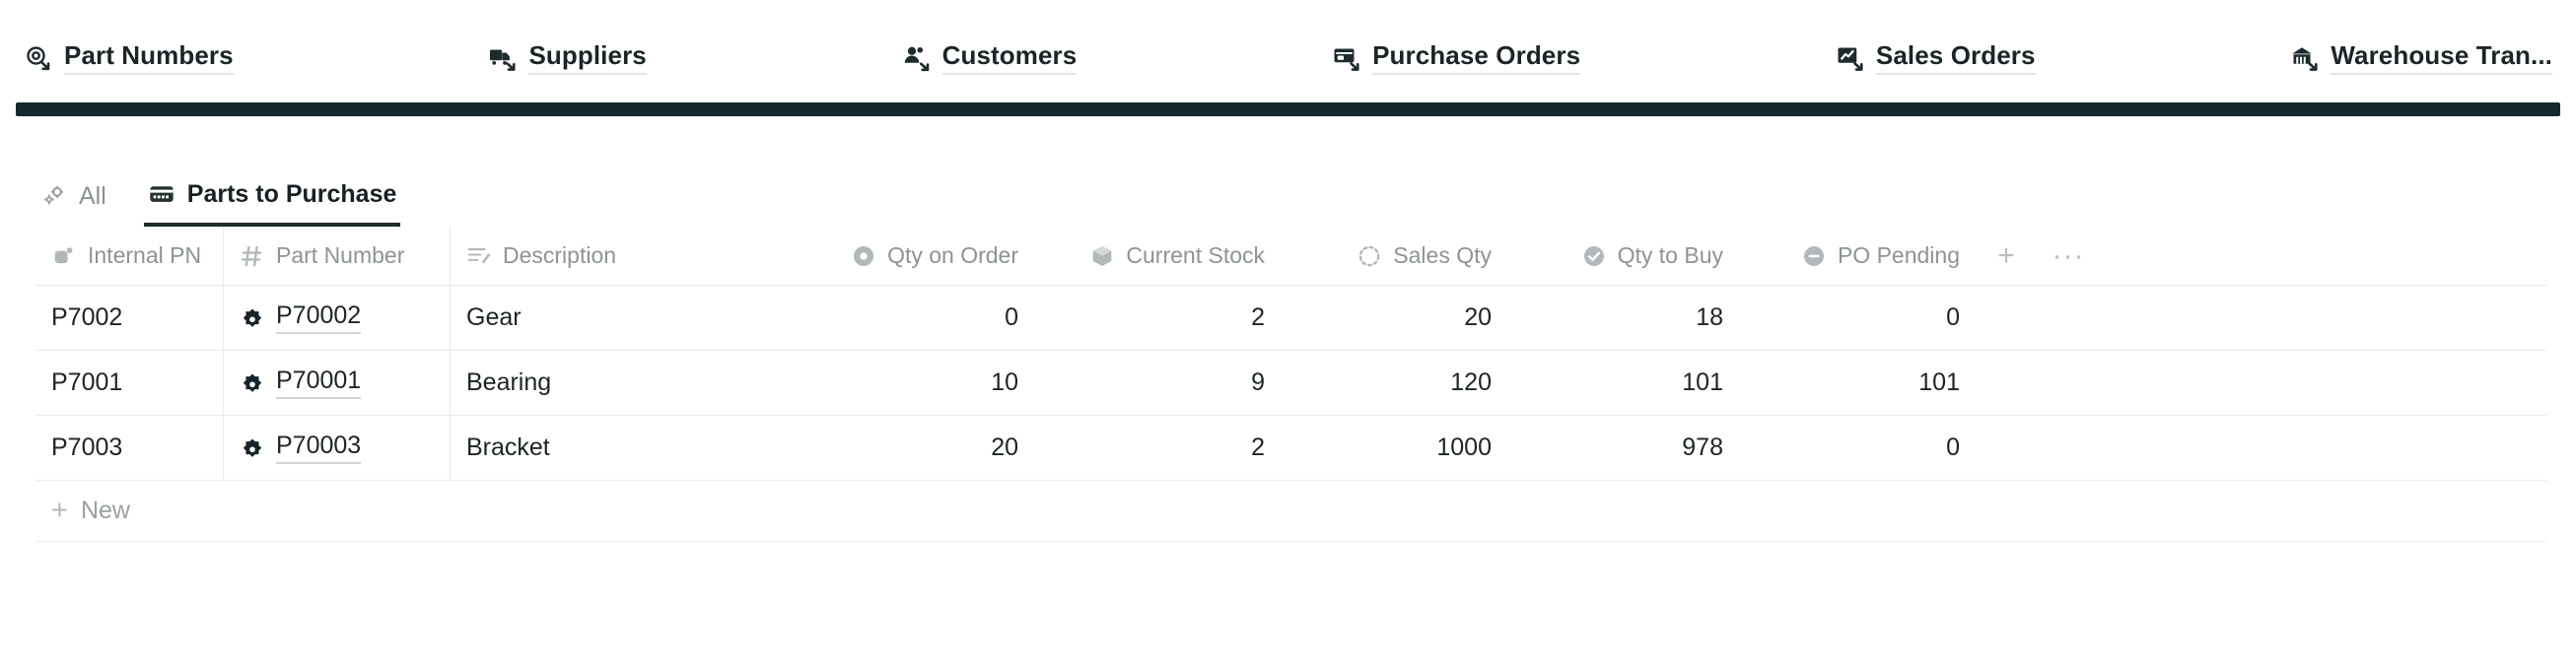 The height and width of the screenshot is (668, 2576). I want to click on column-header-internal-pn: Internal PN, so click(129, 256).